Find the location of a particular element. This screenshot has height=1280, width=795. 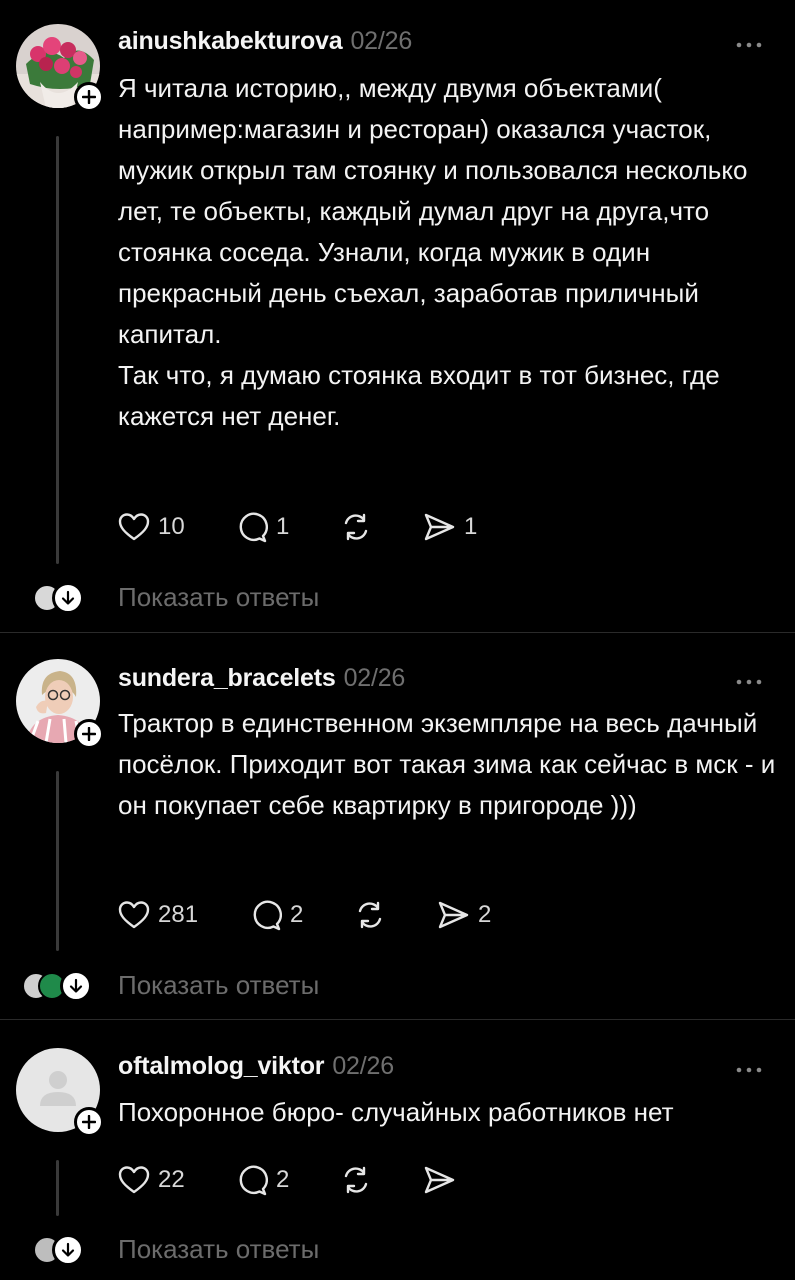

username: oftalmolog_viktor is located at coordinates (221, 1066).